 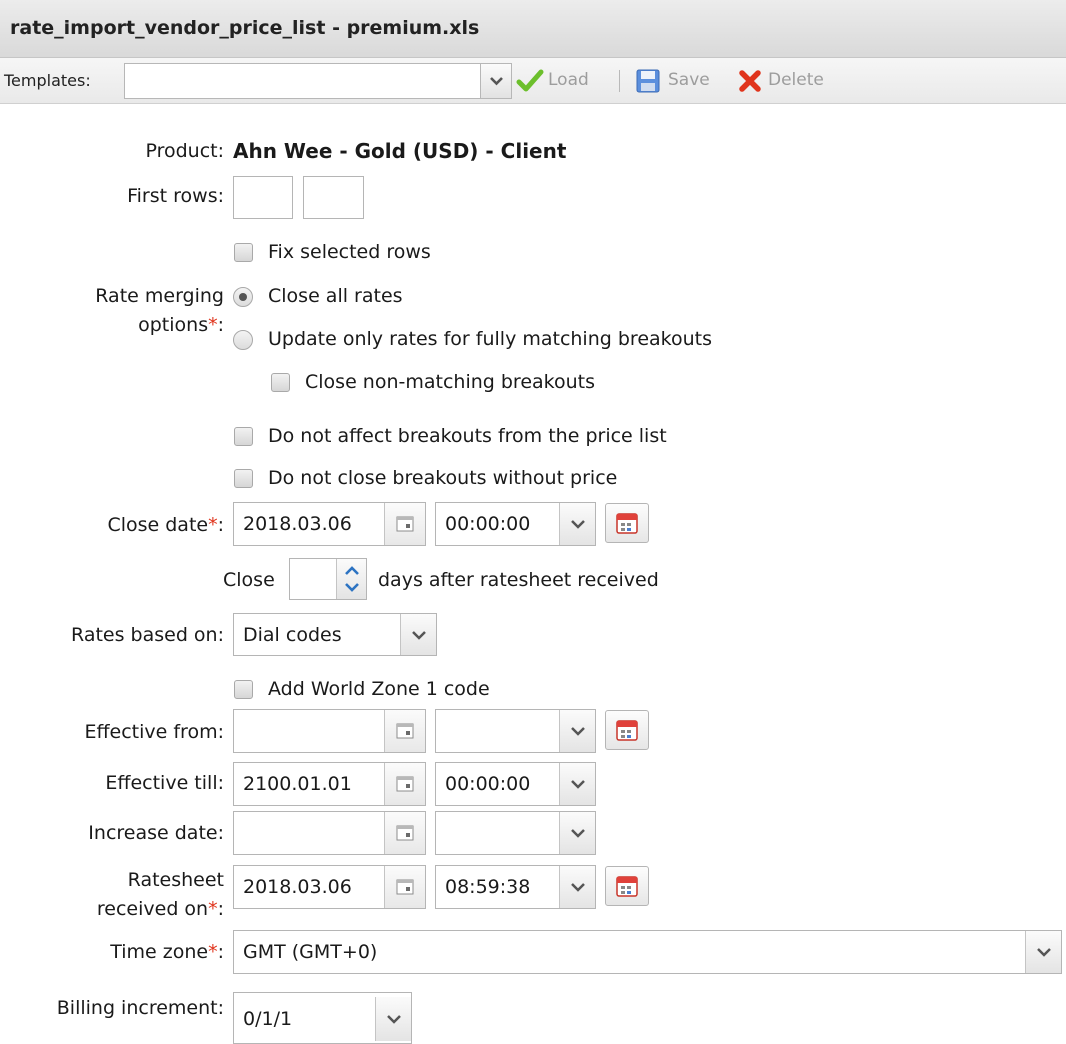 I want to click on load-label: Load, so click(x=568, y=80).